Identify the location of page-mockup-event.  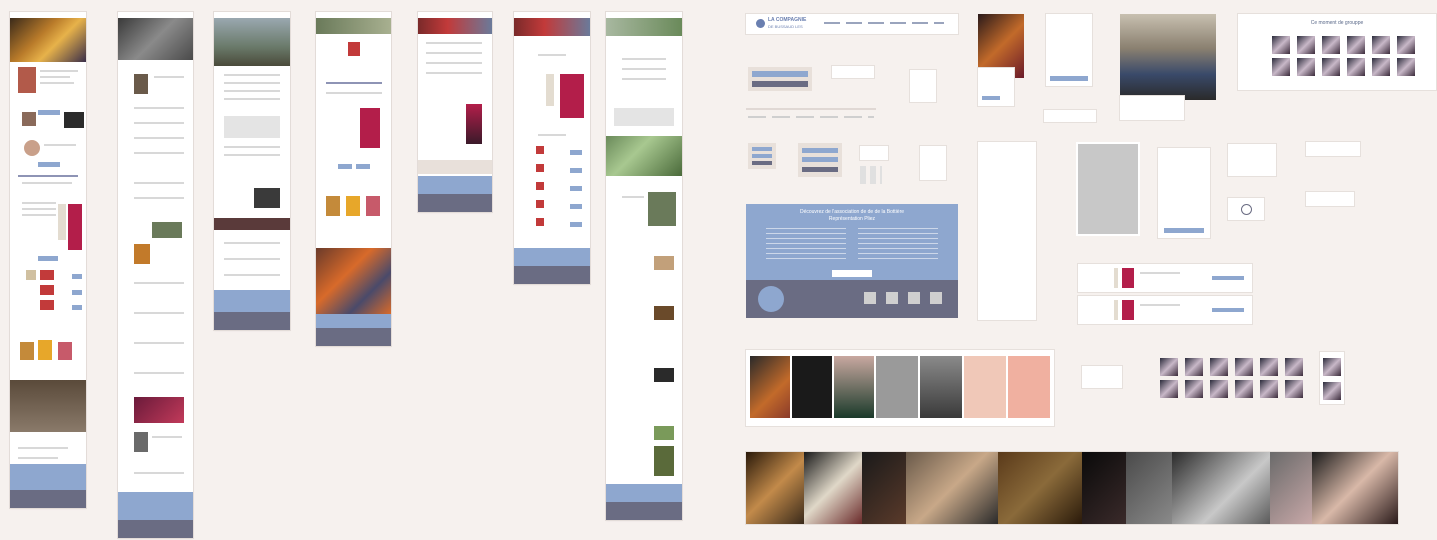
(353, 179).